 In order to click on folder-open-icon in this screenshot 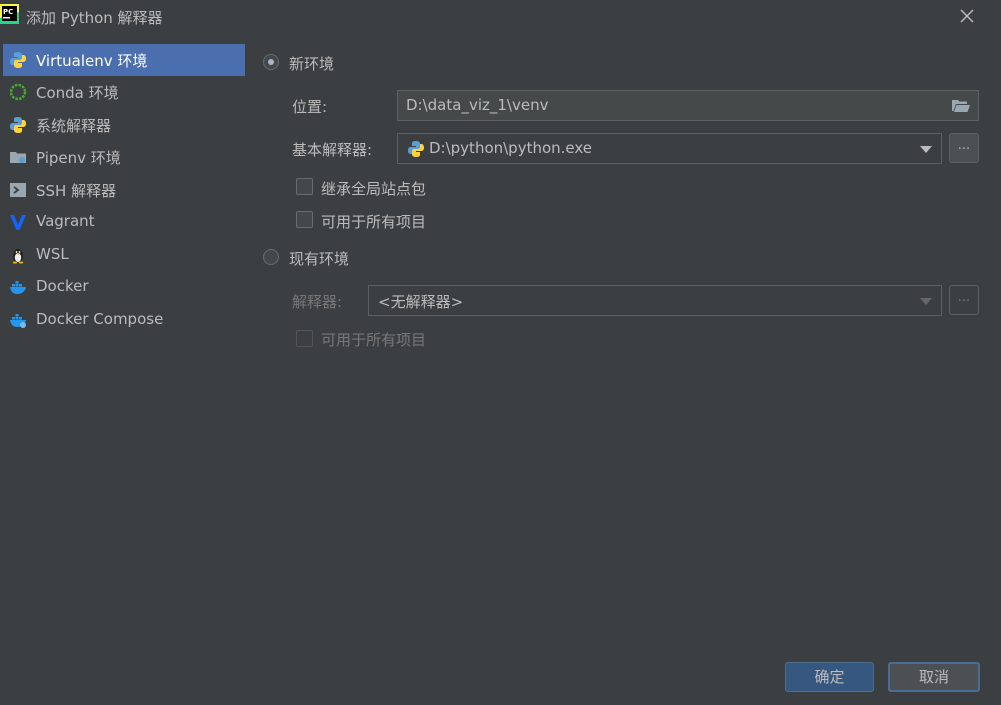, I will do `click(961, 105)`.